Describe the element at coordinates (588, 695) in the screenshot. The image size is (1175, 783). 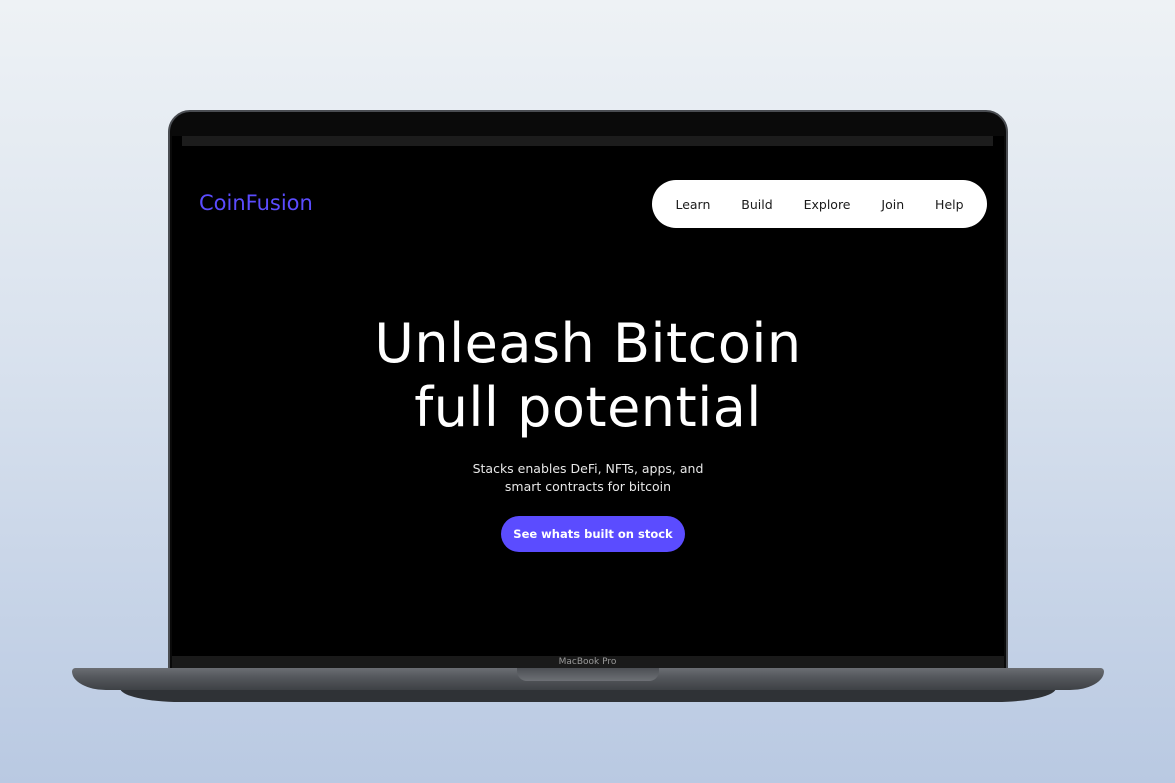
I see `laptop-base-shadow` at that location.